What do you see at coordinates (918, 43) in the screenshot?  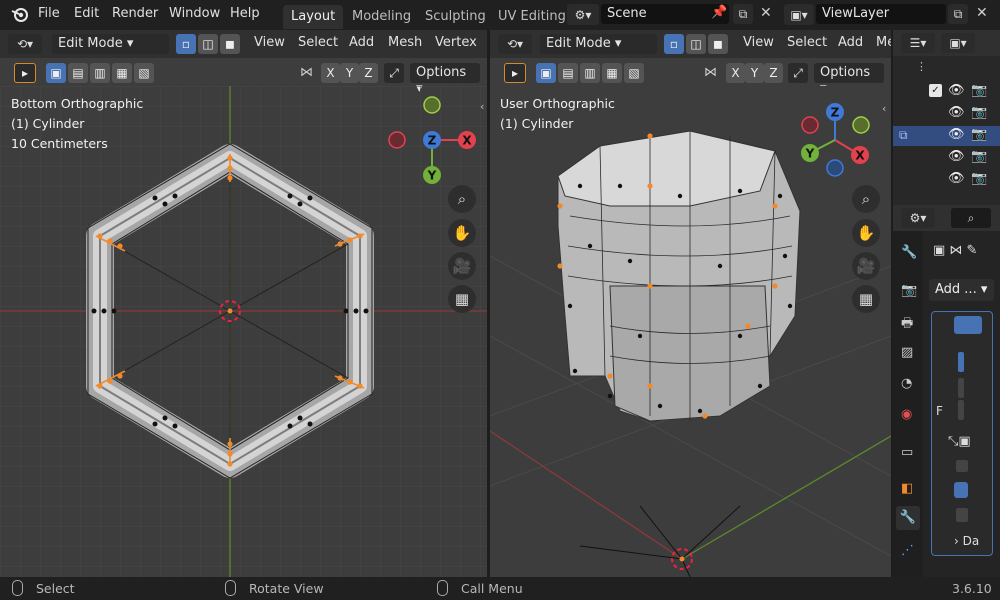 I see `outliner-editor-type-icon: ☰▾` at bounding box center [918, 43].